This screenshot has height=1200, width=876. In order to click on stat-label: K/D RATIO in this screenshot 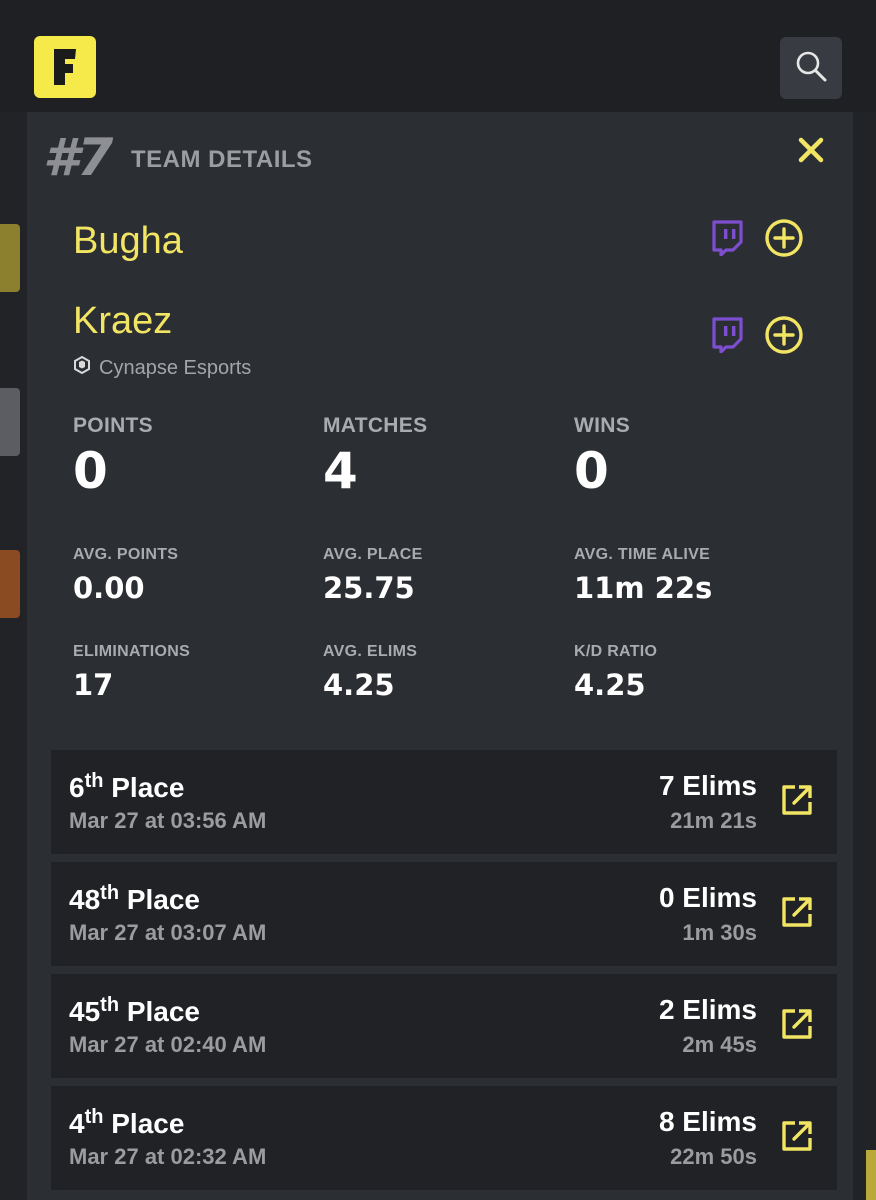, I will do `click(616, 651)`.